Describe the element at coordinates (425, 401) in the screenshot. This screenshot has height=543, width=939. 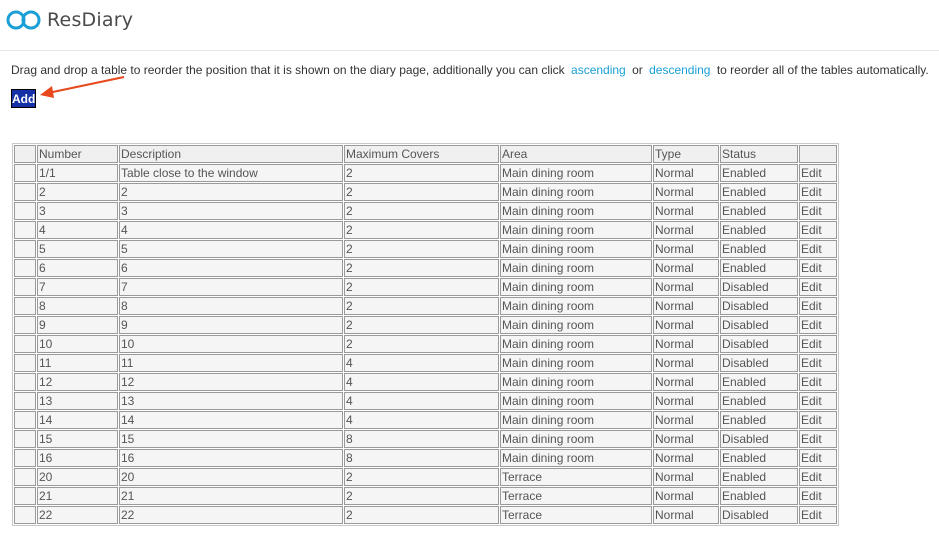
I see `table-row: 13 13 4 Main dining room Normal Enabled Edit` at that location.